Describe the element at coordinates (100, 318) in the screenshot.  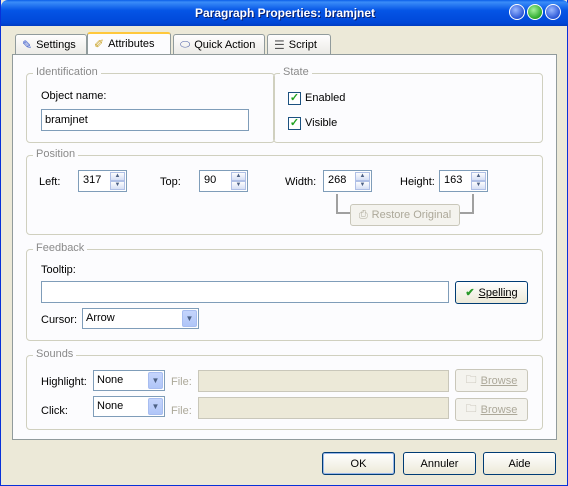
I see `cursor-value: Arrow` at that location.